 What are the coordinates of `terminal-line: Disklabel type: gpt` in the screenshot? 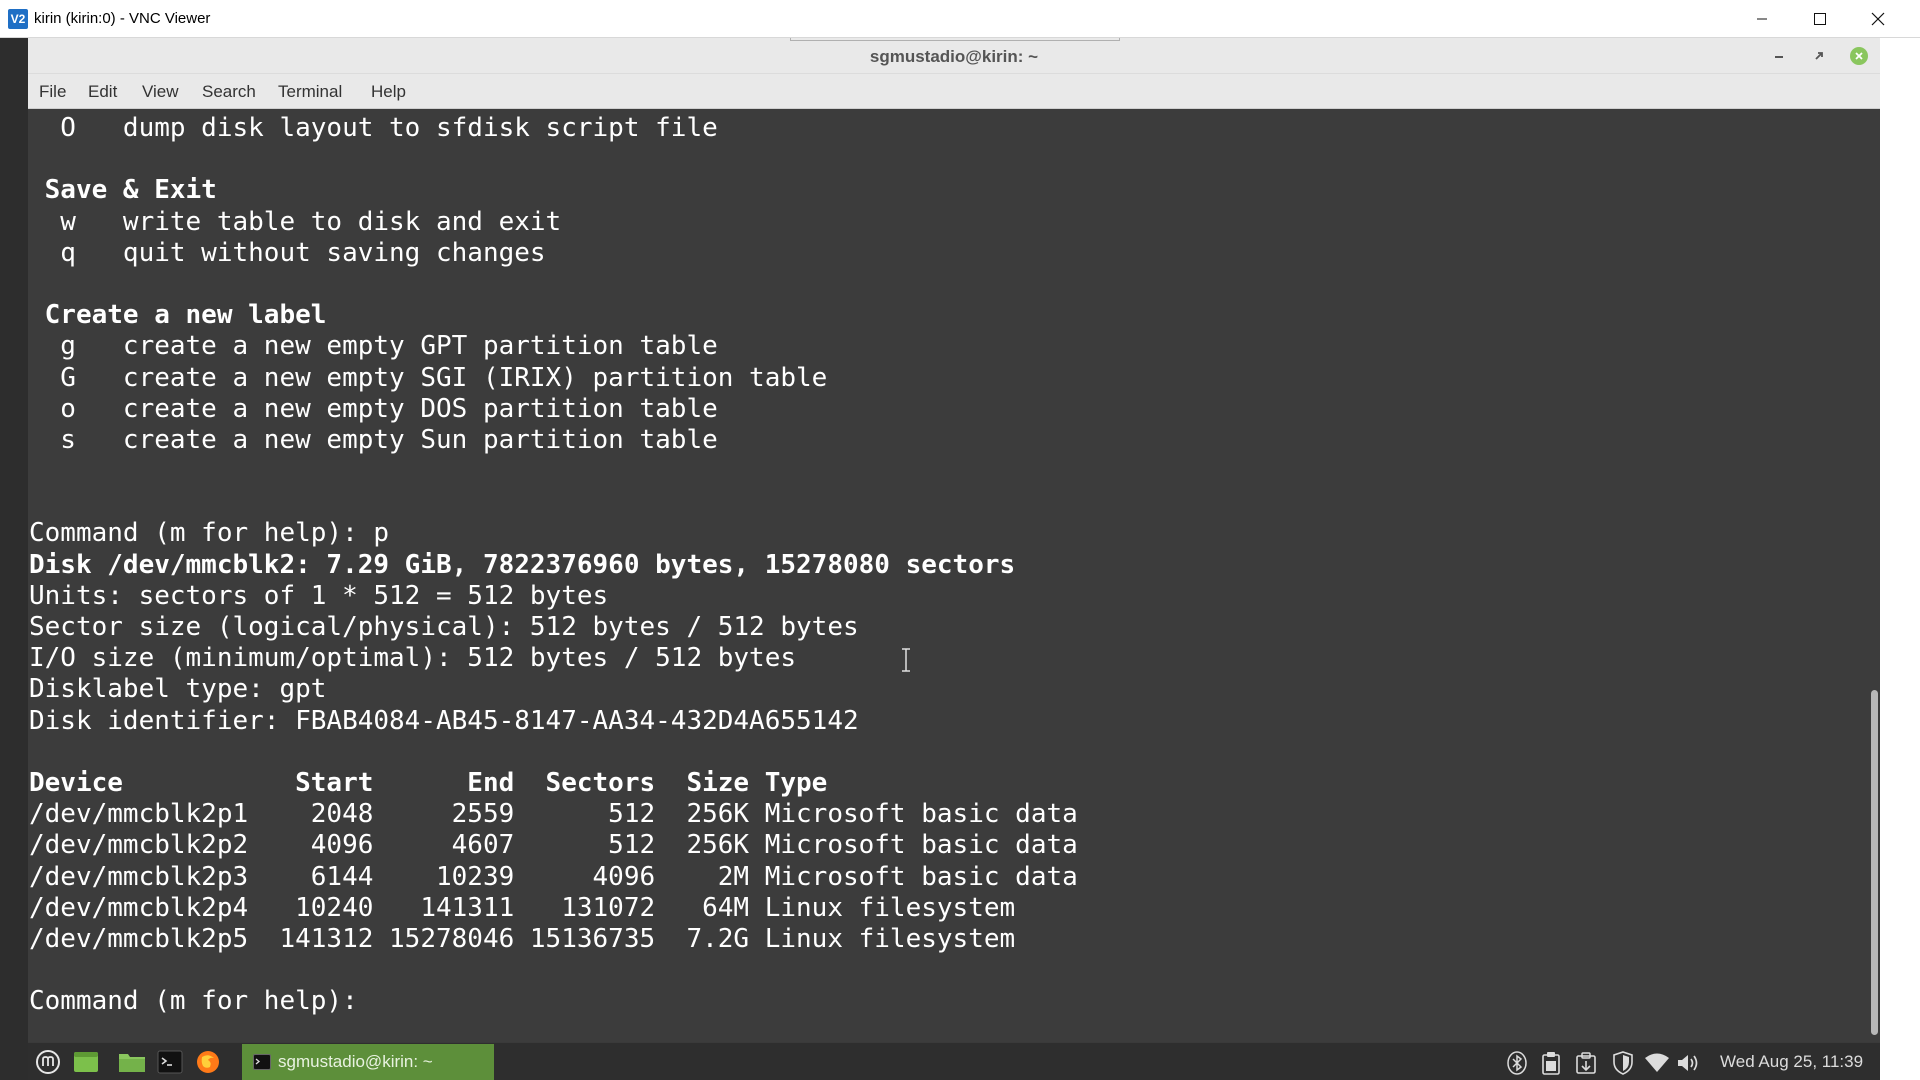 It's located at (178, 689).